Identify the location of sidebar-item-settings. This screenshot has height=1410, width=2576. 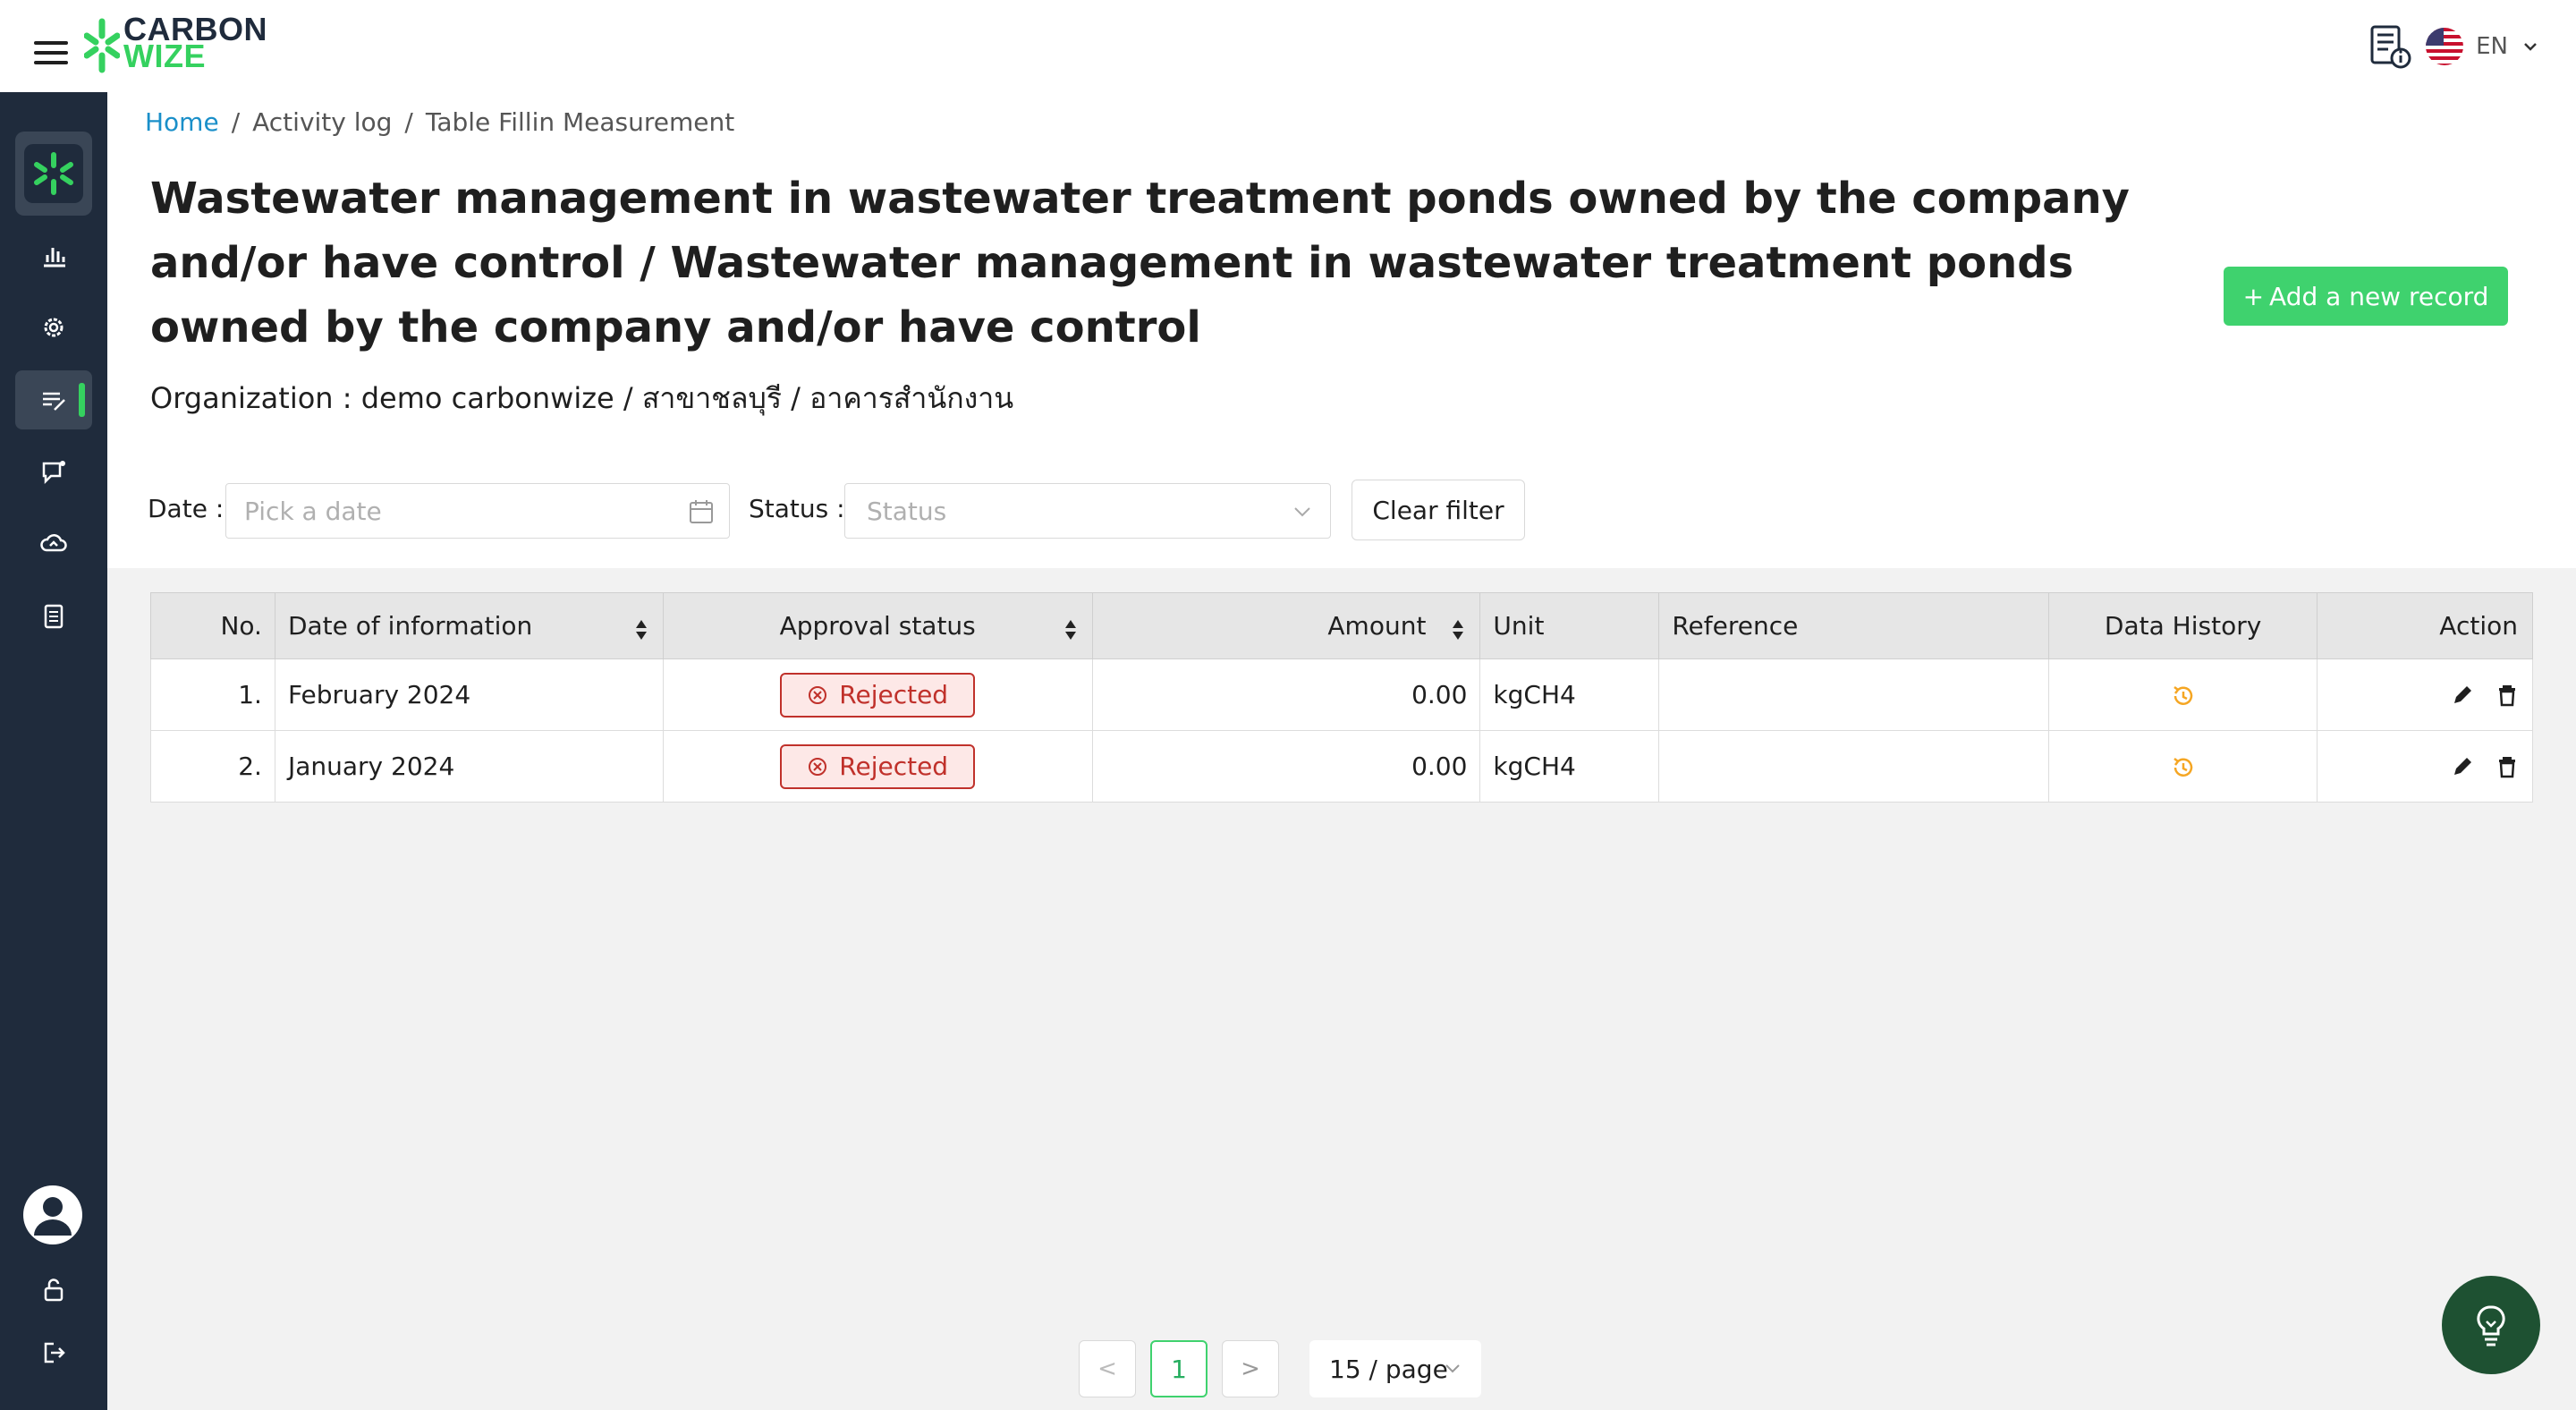
(53, 327).